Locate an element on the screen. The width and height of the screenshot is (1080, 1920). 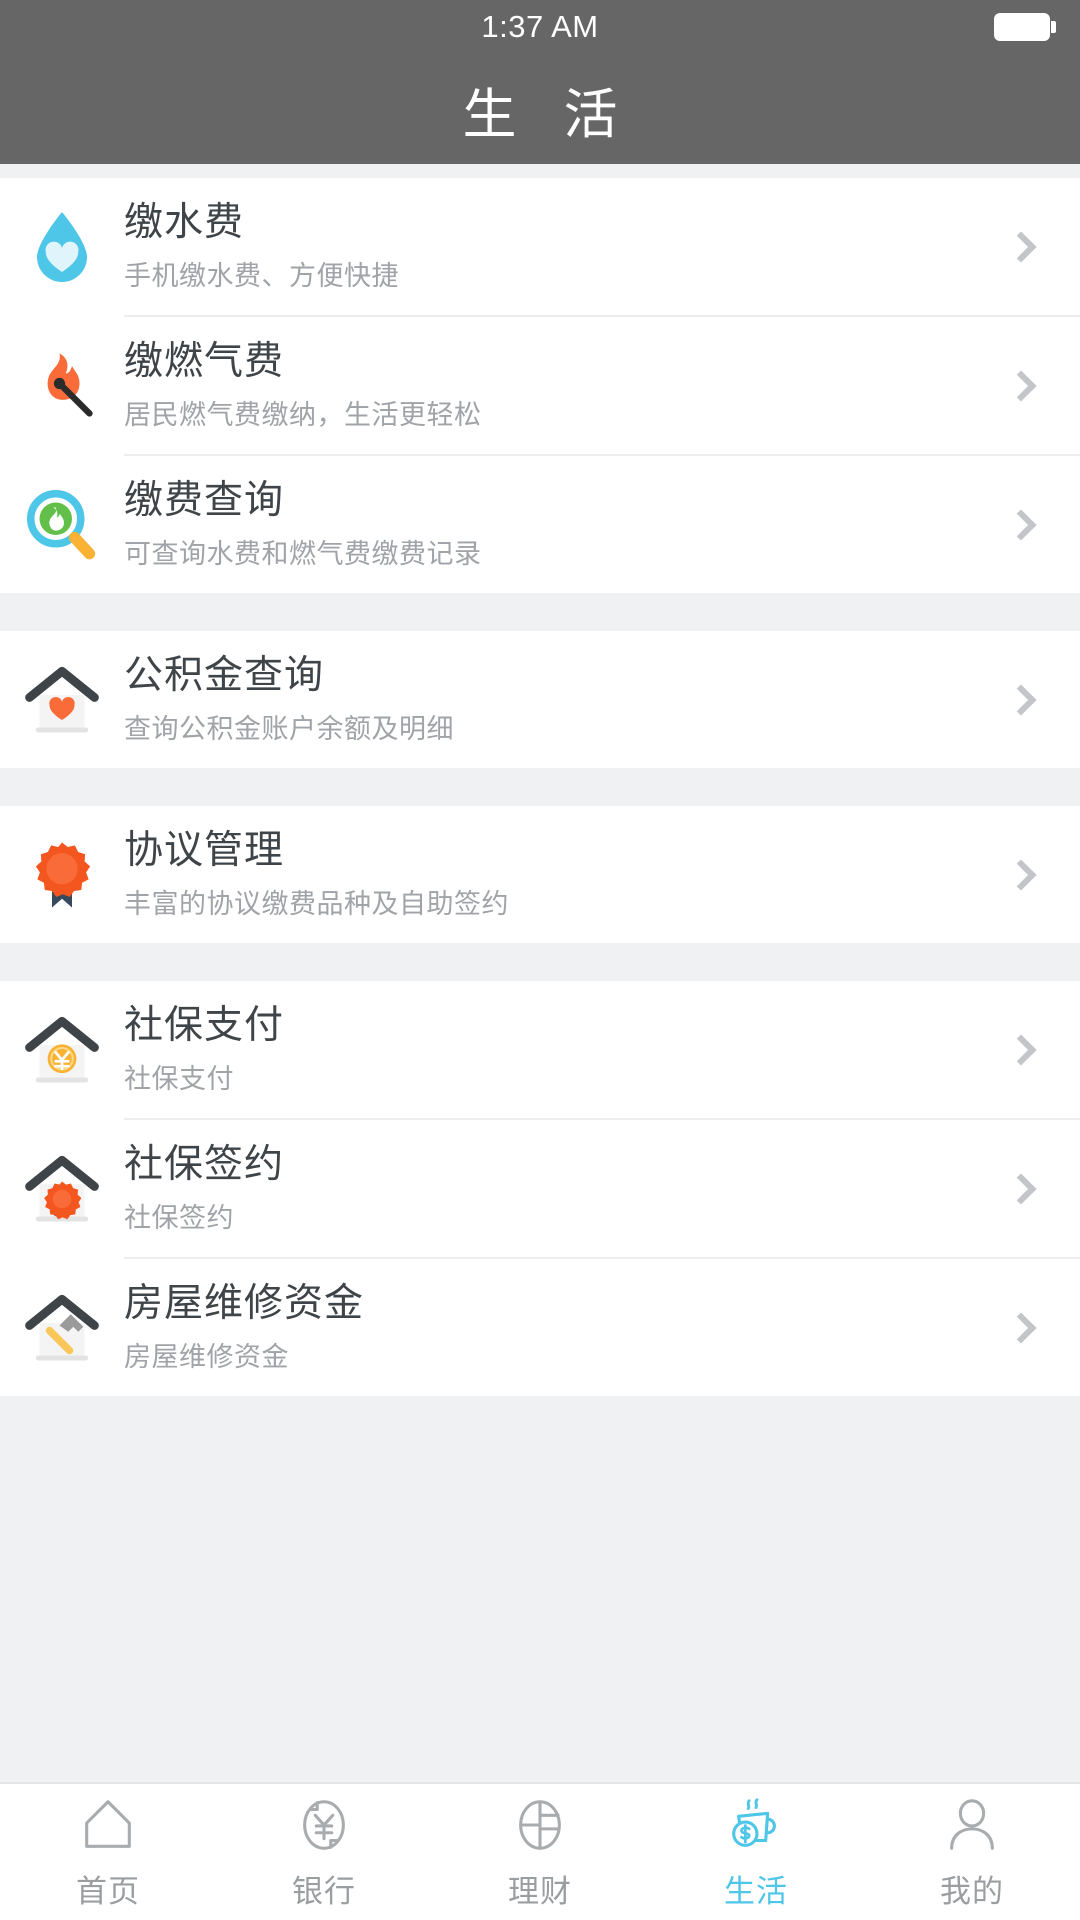
flame-match-icon is located at coordinates (62, 385).